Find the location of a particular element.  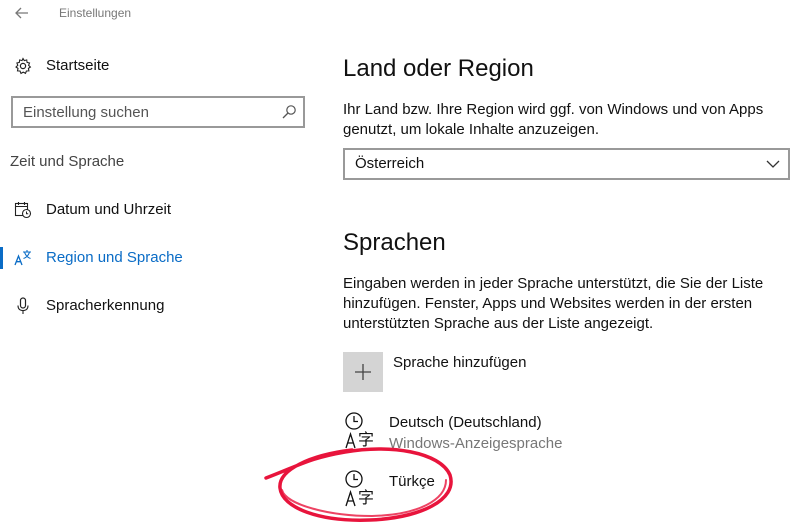

microphone-icon is located at coordinates (23, 305).